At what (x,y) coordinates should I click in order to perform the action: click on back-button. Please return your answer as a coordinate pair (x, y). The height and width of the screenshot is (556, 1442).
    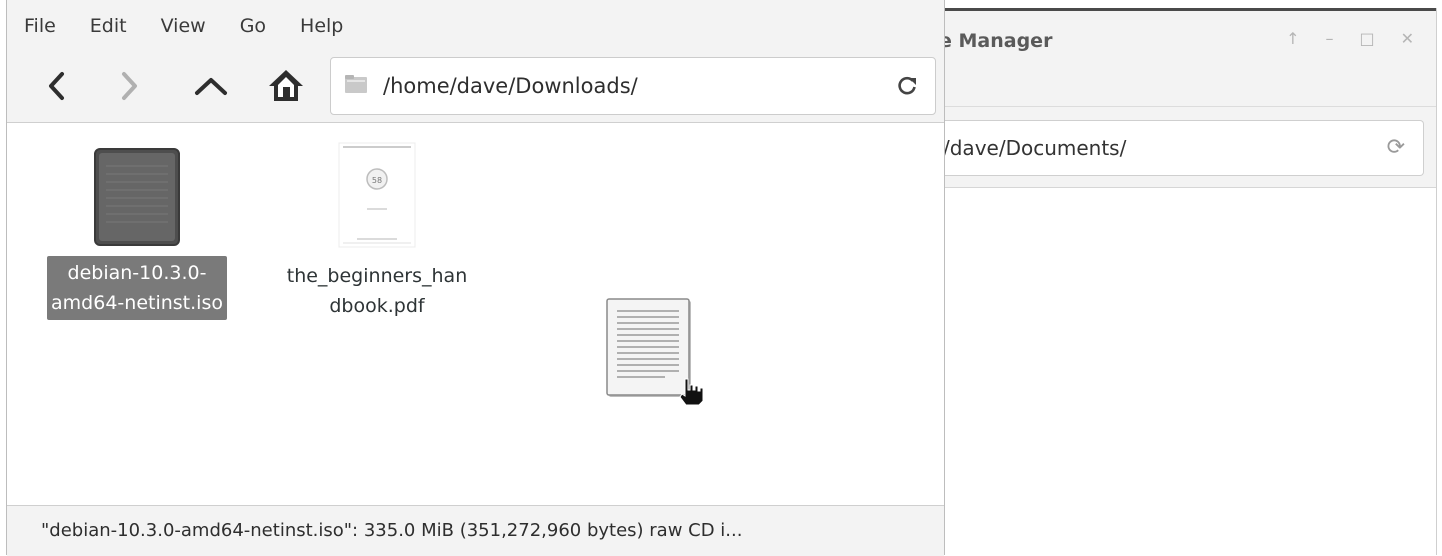
    Looking at the image, I should click on (57, 86).